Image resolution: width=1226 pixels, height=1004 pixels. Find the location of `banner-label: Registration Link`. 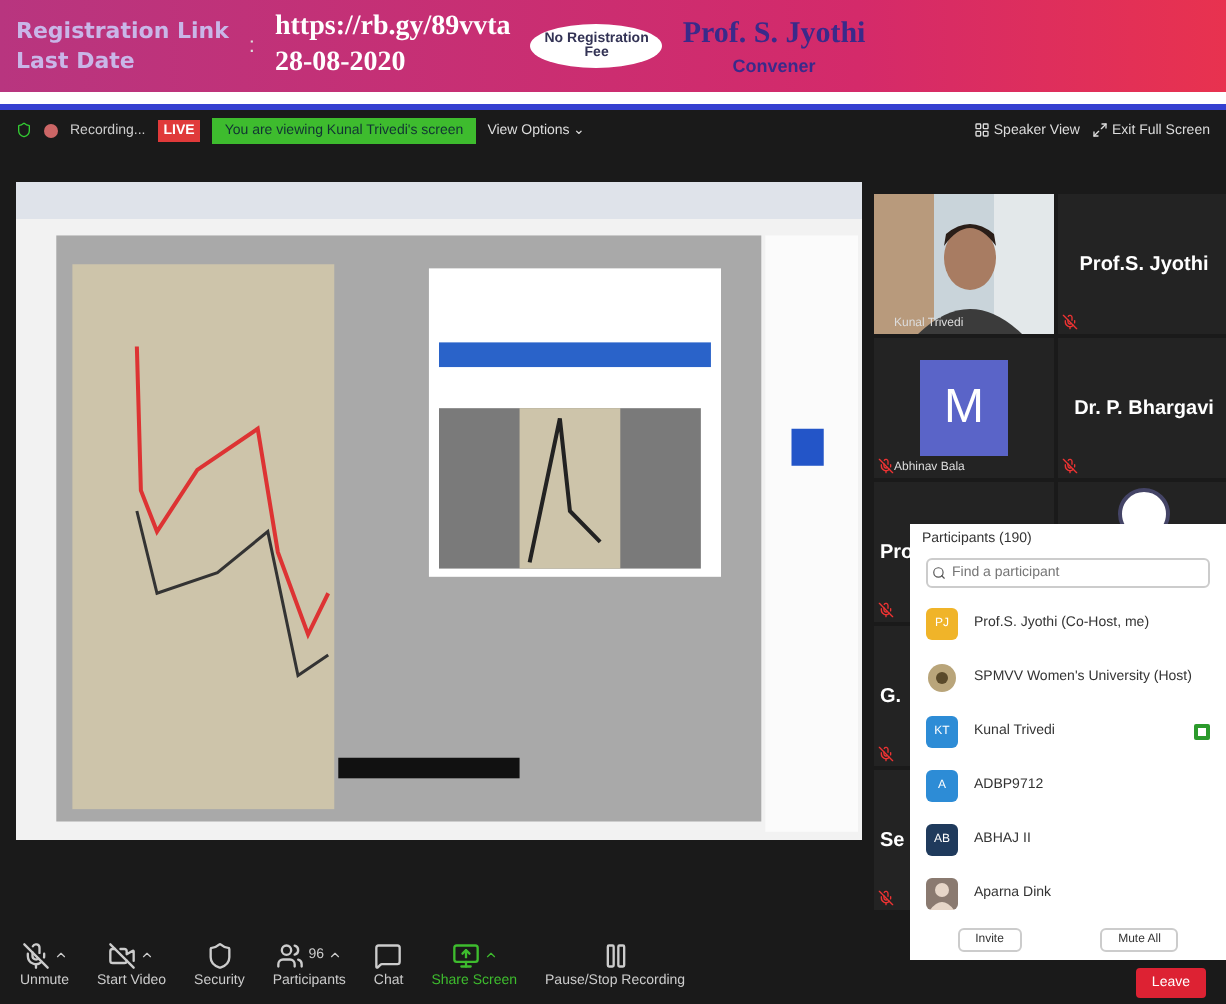

banner-label: Registration Link is located at coordinates (122, 31).